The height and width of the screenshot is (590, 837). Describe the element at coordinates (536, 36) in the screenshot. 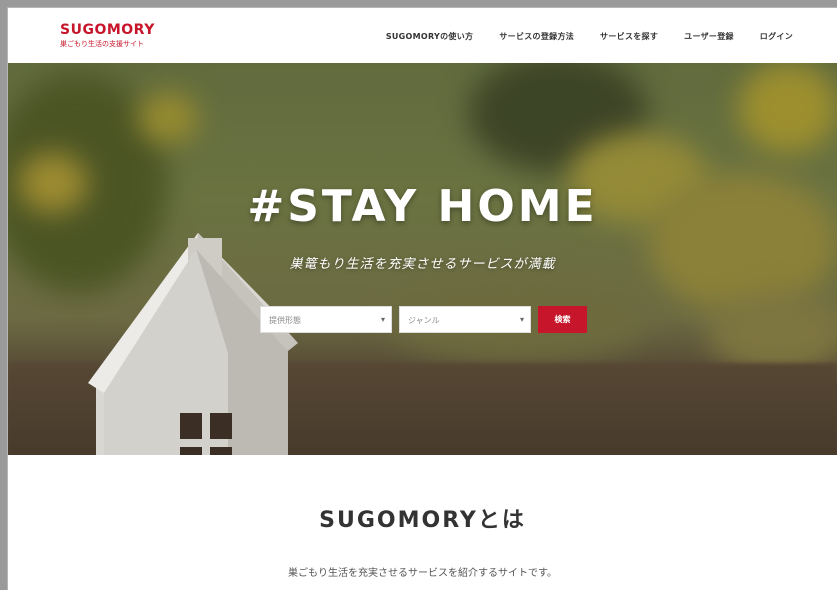

I see `nav-item-service-registration: サービスの登録方法` at that location.